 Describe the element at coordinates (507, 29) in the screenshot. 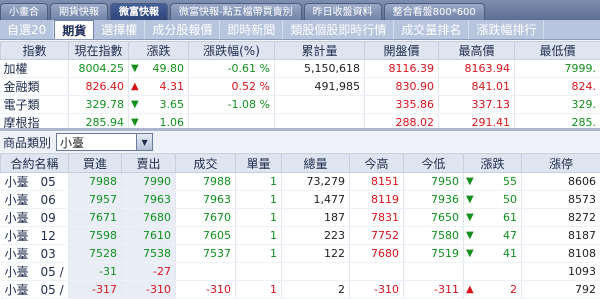

I see `function-tab: 漲跌幅排行` at that location.